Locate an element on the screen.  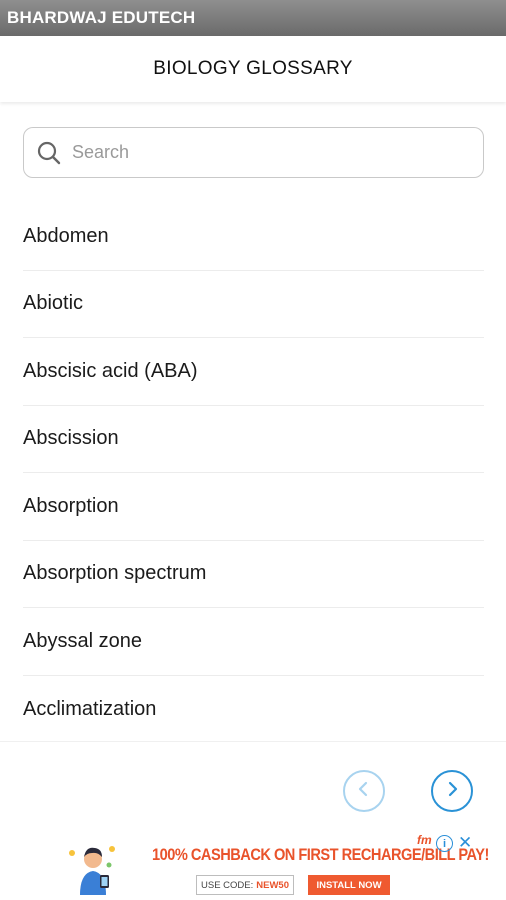
glossary-item: Absorption is located at coordinates (253, 507).